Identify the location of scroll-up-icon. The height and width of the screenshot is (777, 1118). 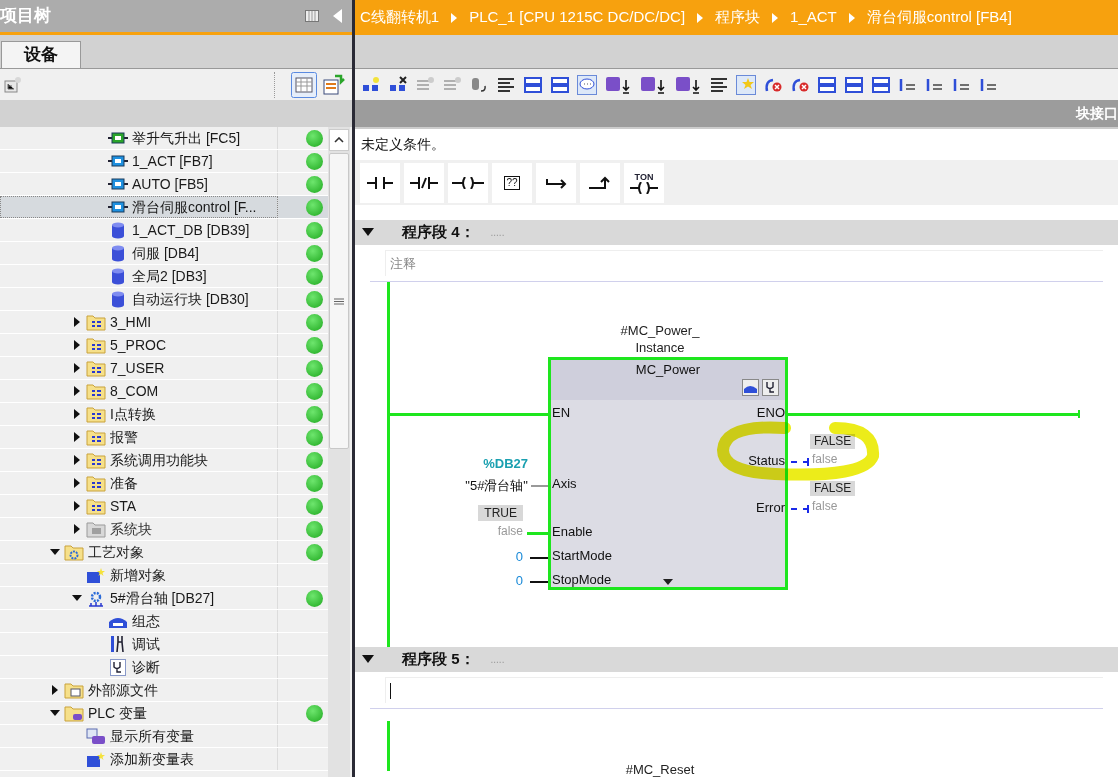
(339, 140).